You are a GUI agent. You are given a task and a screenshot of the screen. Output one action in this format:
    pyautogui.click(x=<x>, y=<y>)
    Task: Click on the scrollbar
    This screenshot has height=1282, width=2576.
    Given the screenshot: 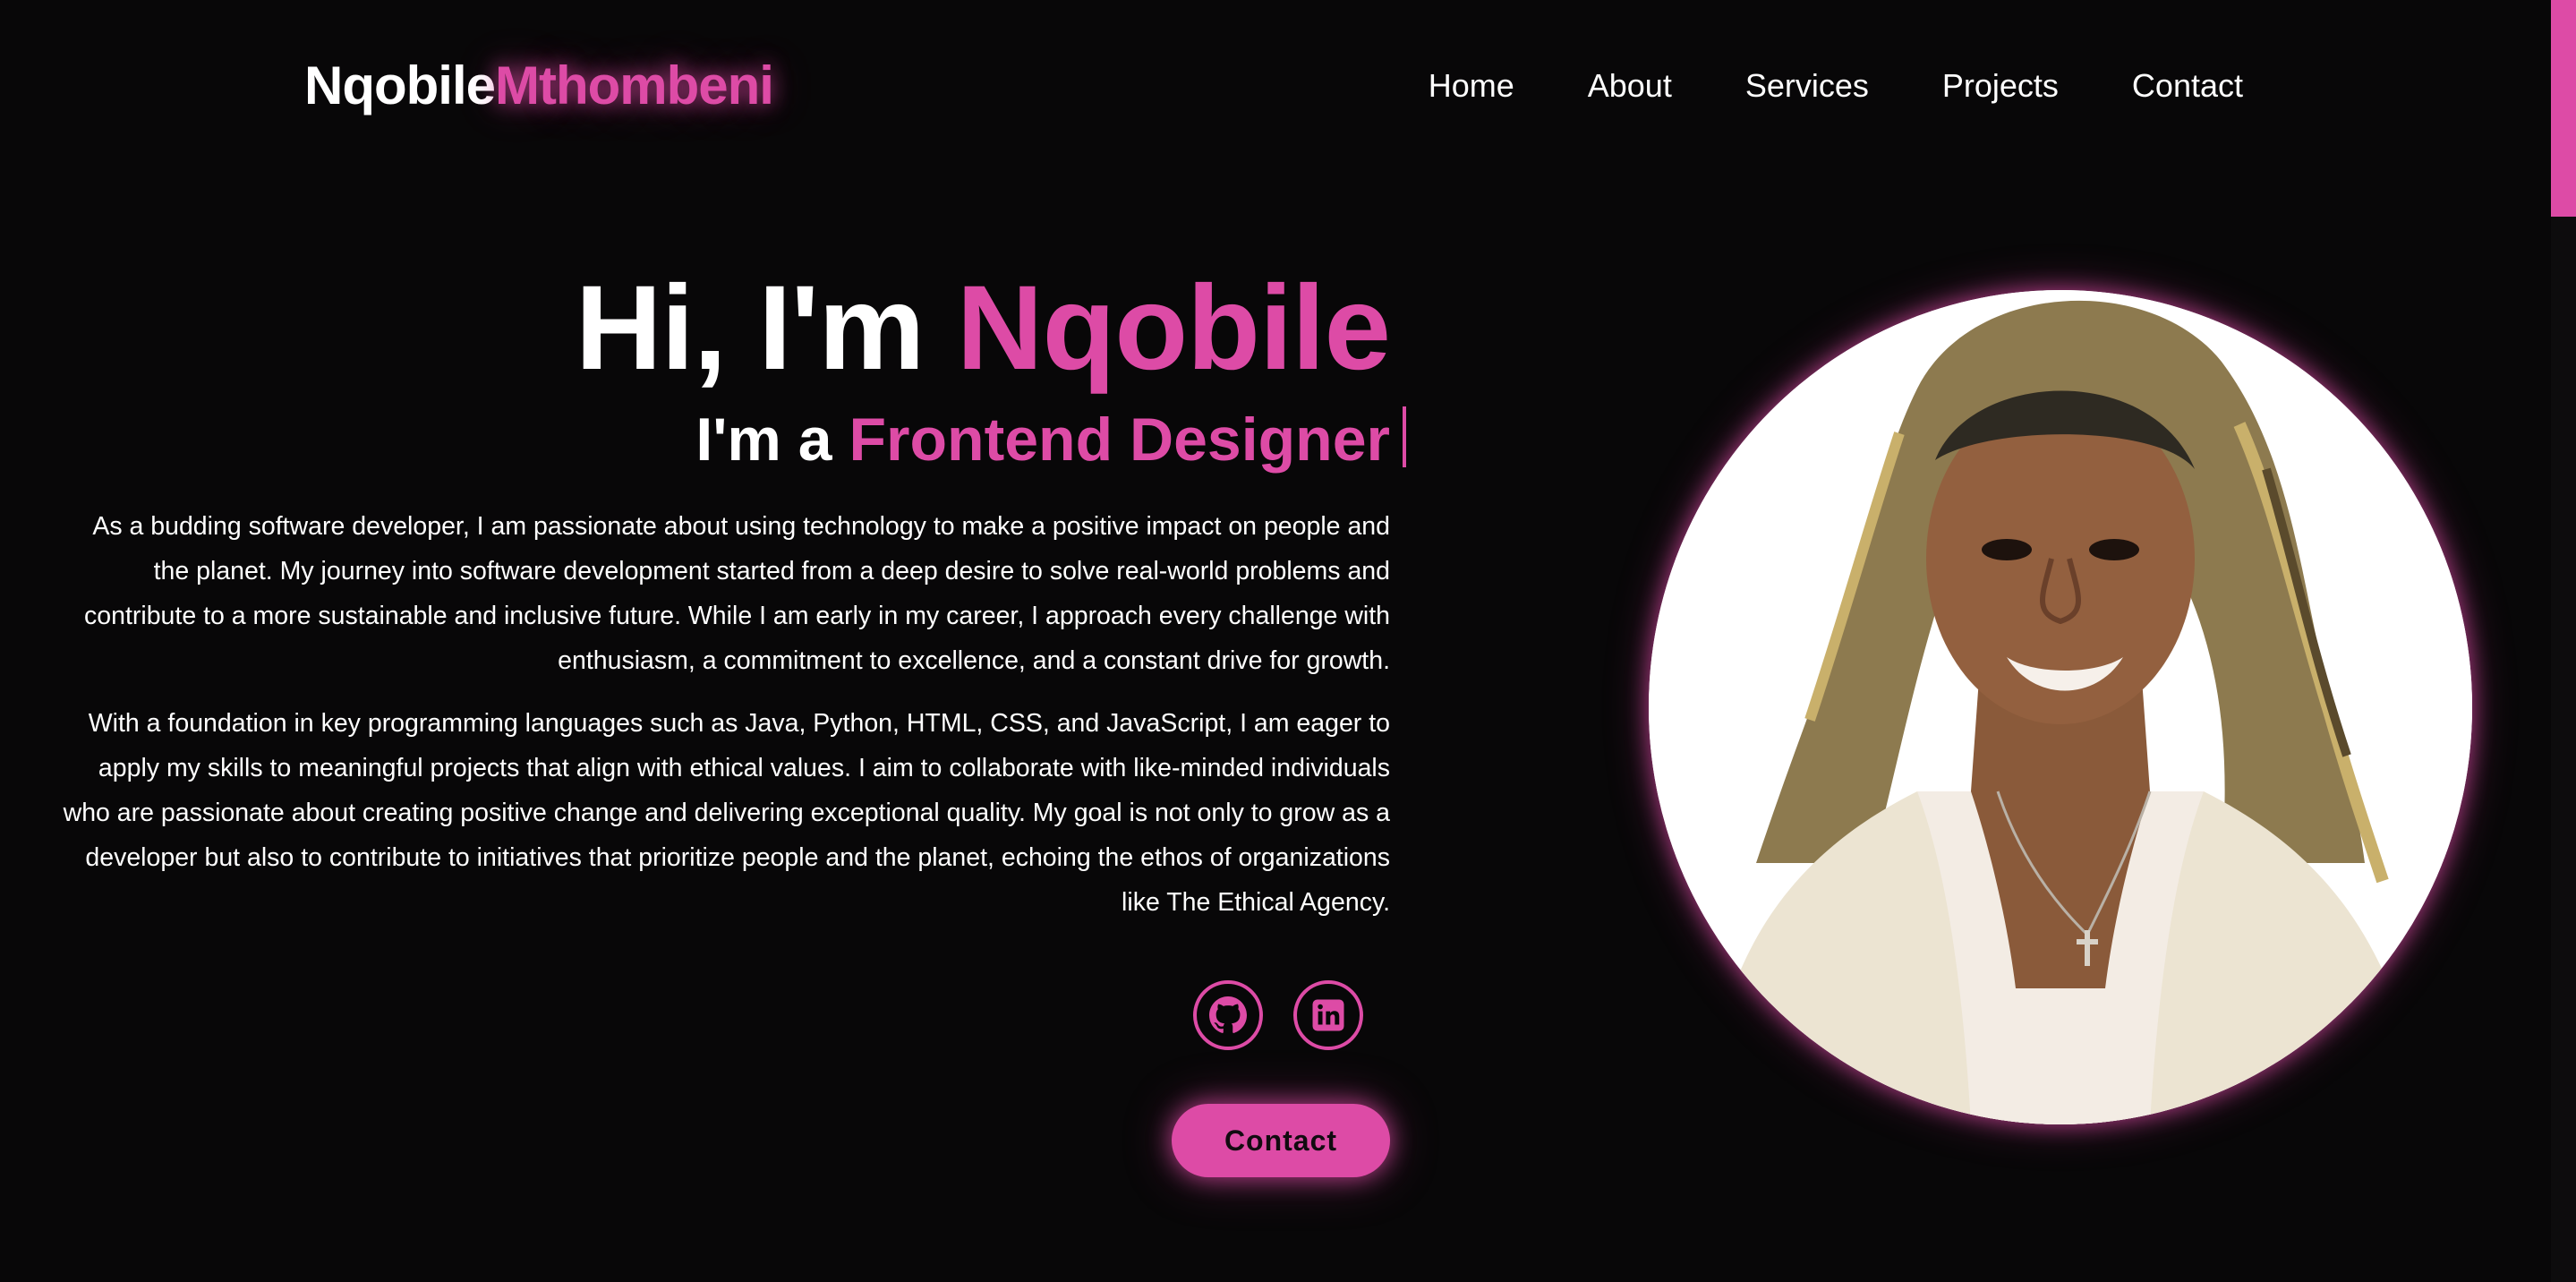 What is the action you would take?
    pyautogui.click(x=2563, y=641)
    